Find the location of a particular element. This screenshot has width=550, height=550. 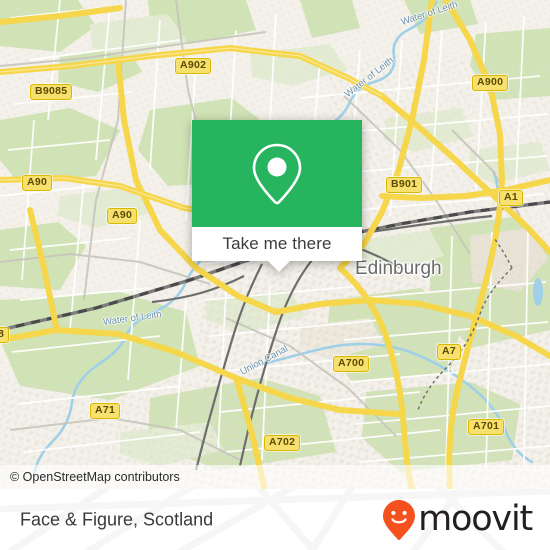

road-shield: B901 is located at coordinates (404, 185).